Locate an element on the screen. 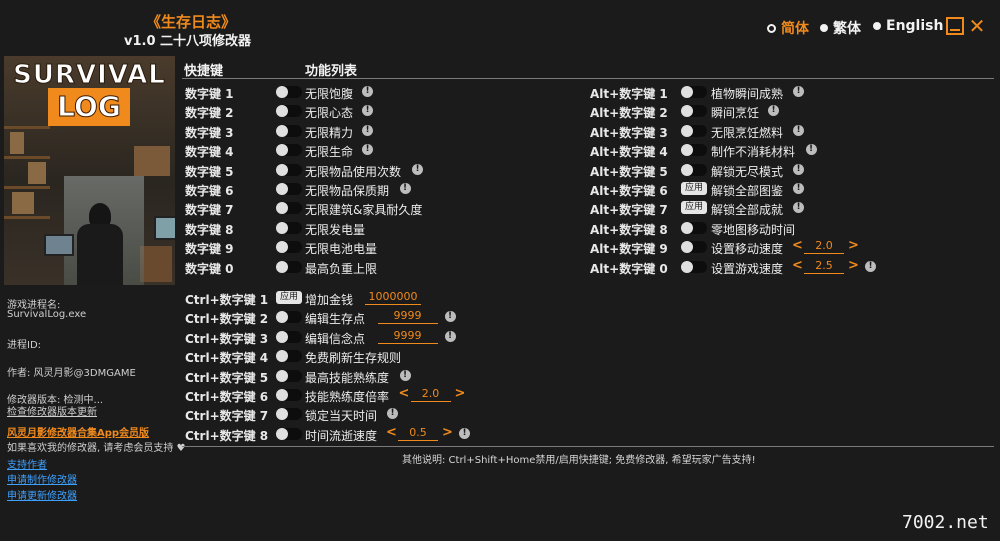 Image resolution: width=1000 pixels, height=541 pixels. support-text: 如果喜欢我的修改器, 请考虑会员支持 ♥ is located at coordinates (96, 448).